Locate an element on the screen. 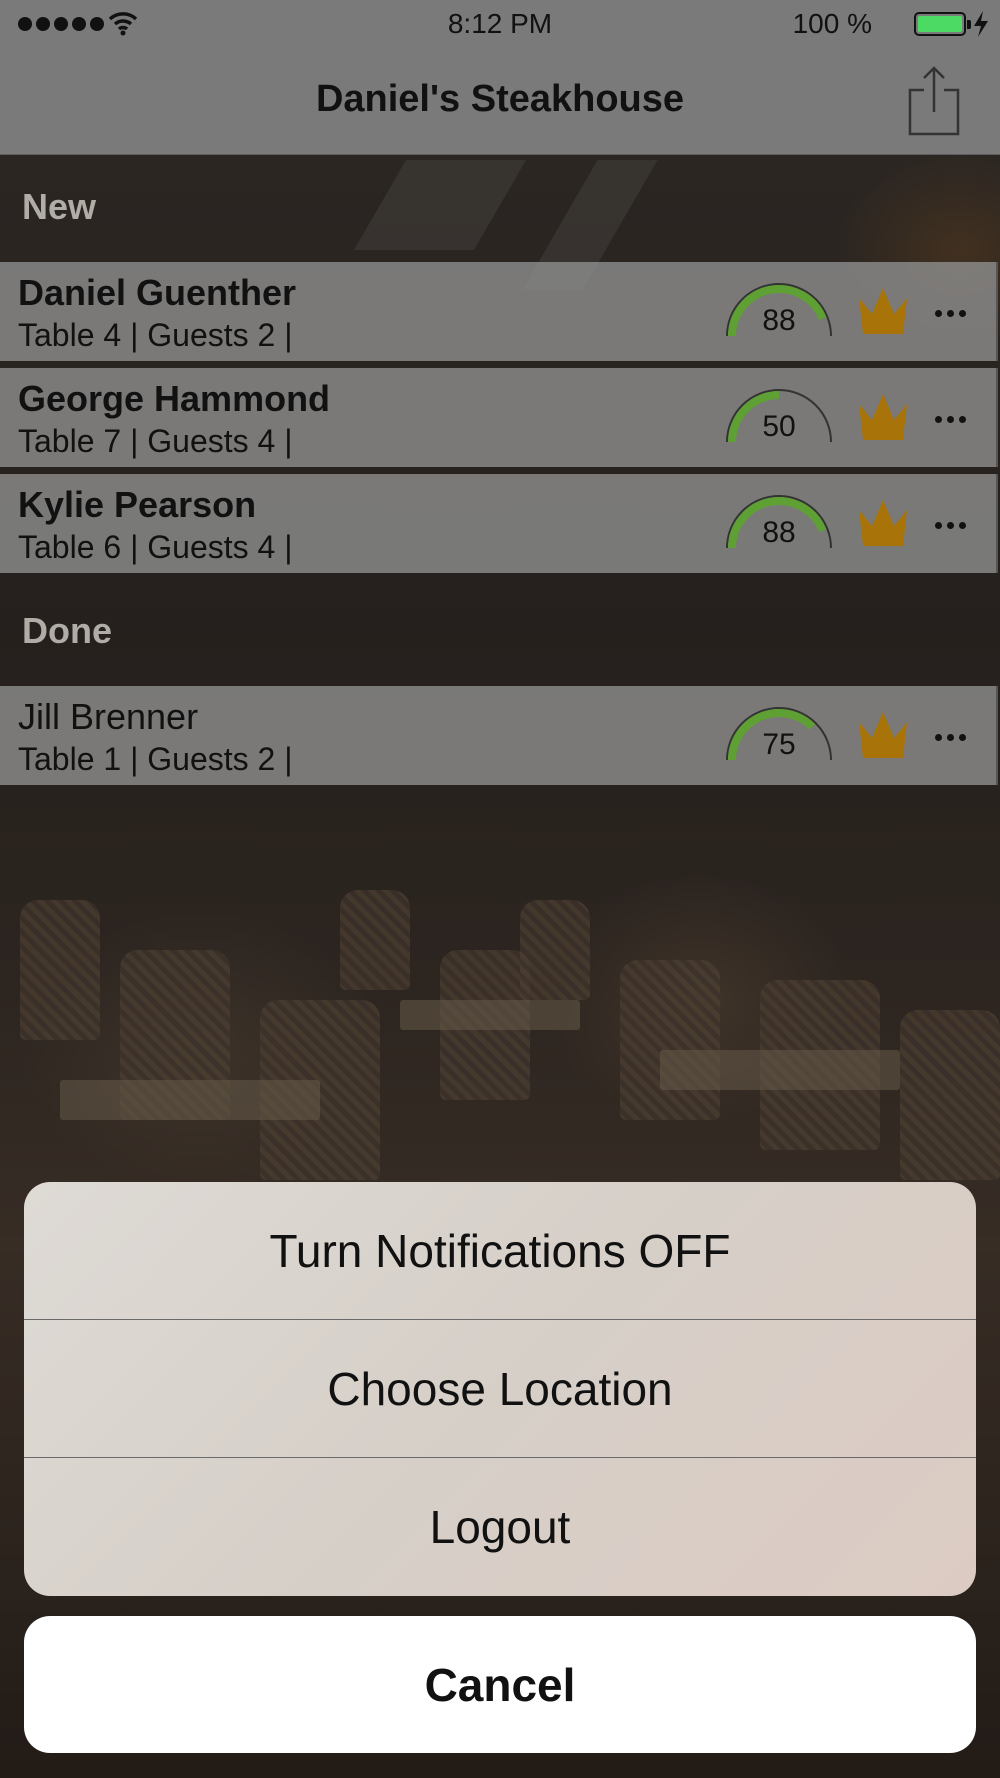 Image resolution: width=1000 pixels, height=1778 pixels. score-gauge: 50 is located at coordinates (779, 415).